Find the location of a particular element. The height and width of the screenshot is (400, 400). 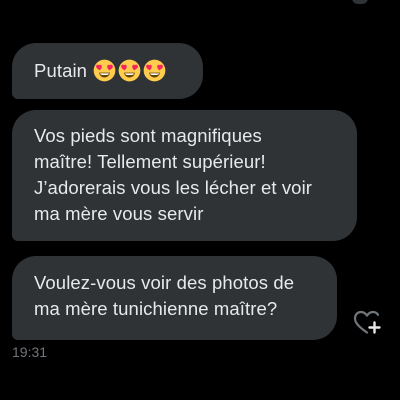

message-line: Putain is located at coordinates (107, 71).